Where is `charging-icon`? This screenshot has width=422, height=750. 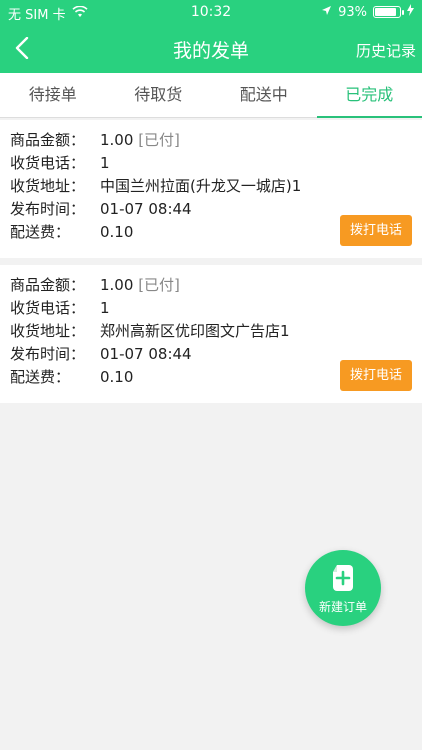 charging-icon is located at coordinates (410, 12).